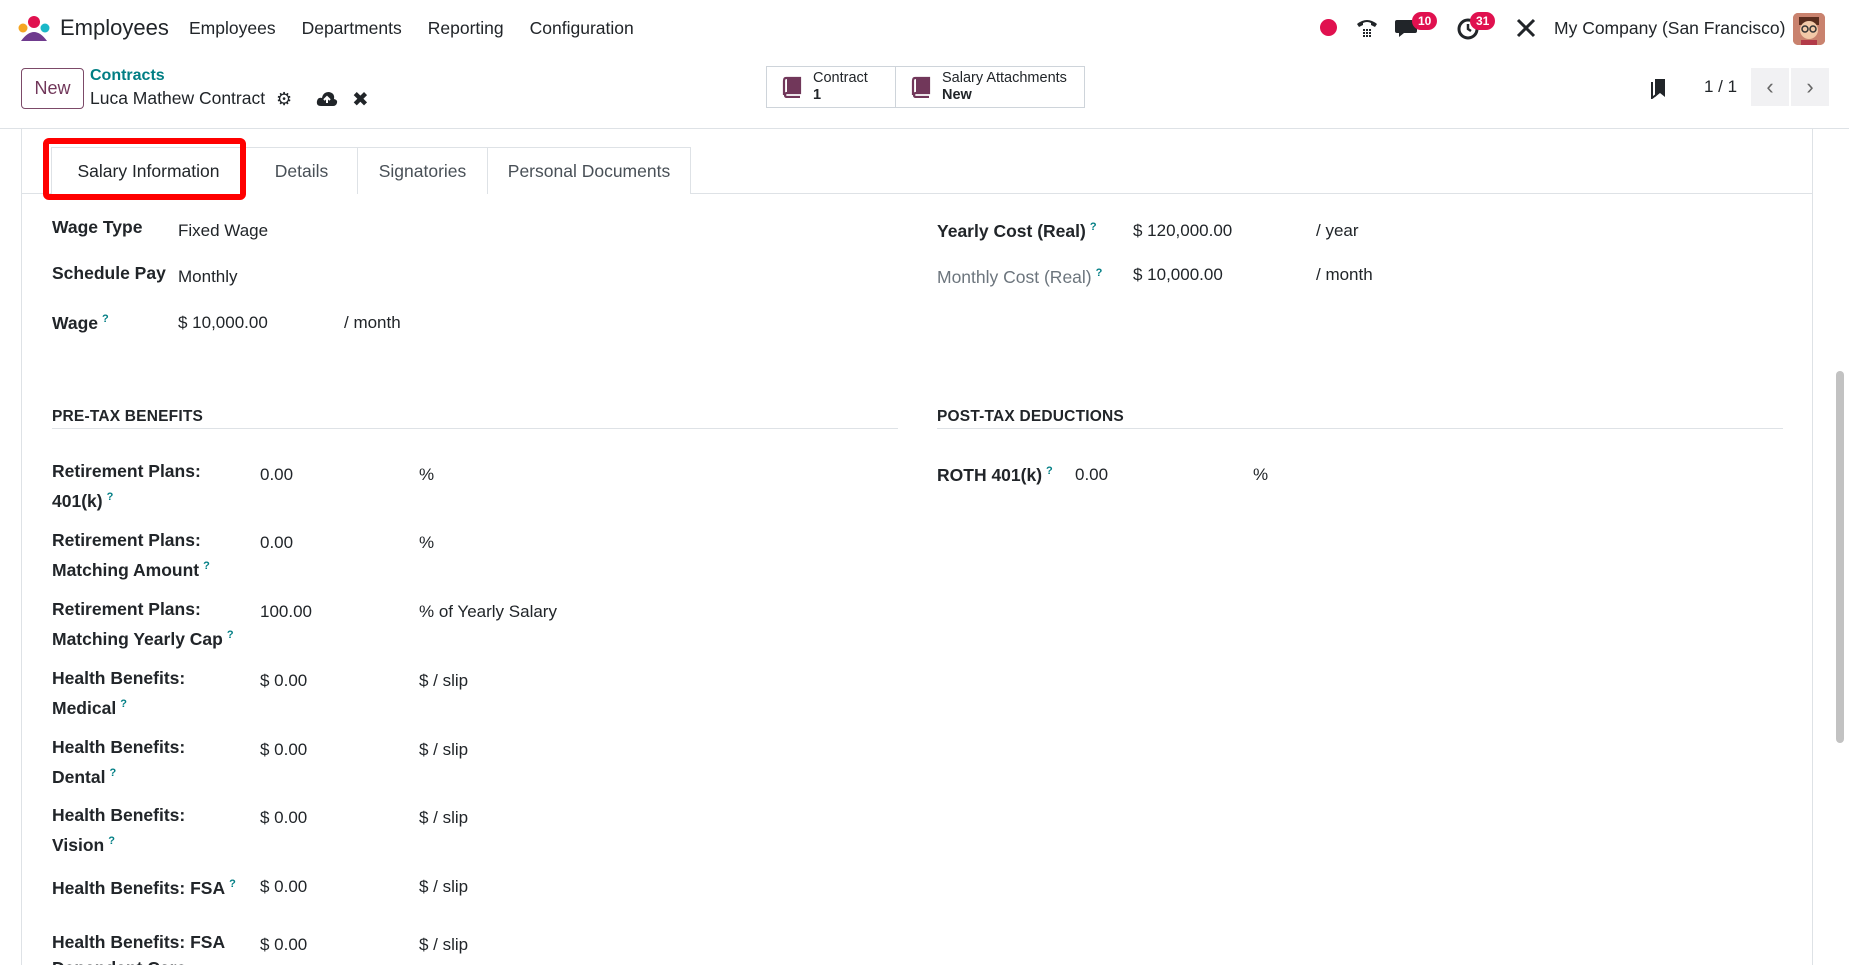  Describe the element at coordinates (128, 416) in the screenshot. I see `pre-tax-benefits-title: PRE-TAX BENEFITS` at that location.